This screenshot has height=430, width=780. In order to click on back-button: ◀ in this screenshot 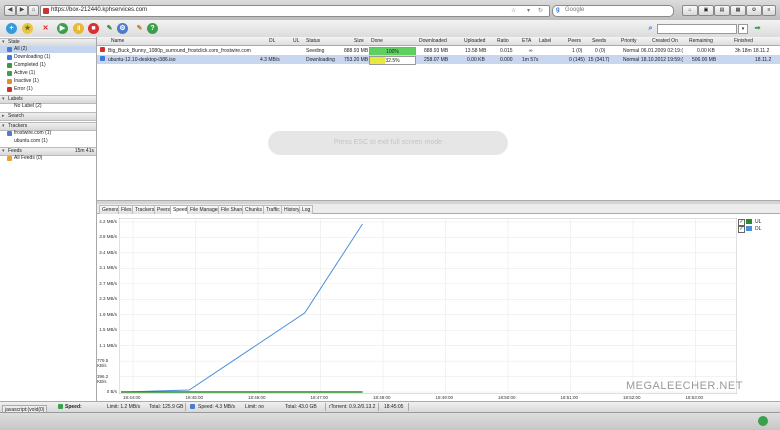, I will do `click(10, 10)`.